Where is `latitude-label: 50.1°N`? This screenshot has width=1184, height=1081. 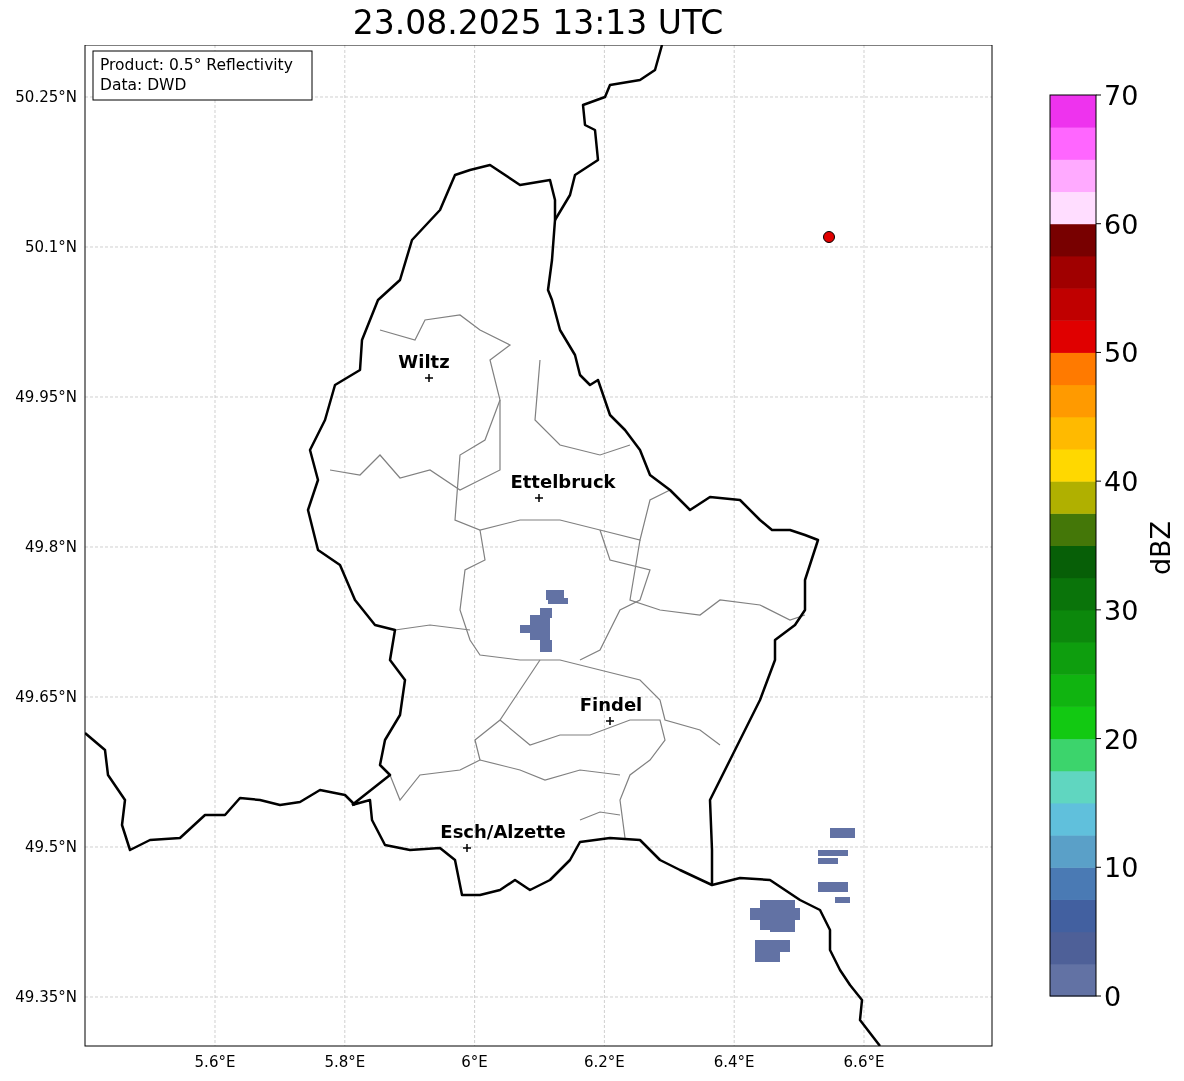 latitude-label: 50.1°N is located at coordinates (50, 247).